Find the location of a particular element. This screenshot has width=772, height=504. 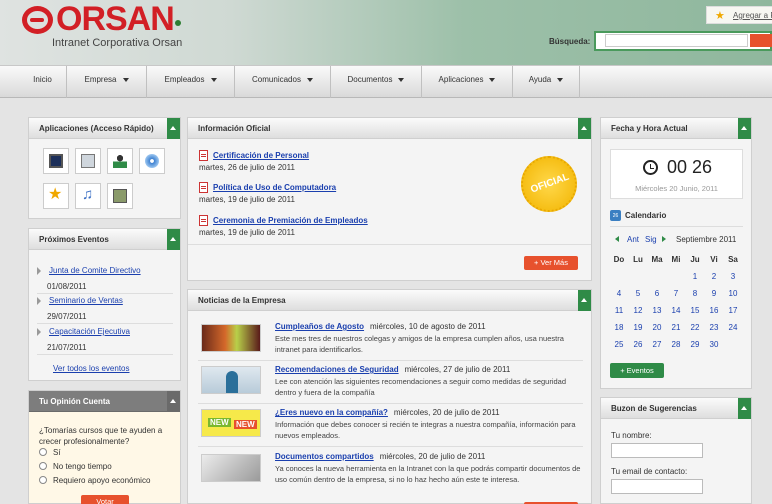

calendar-day: 7 is located at coordinates (676, 293).